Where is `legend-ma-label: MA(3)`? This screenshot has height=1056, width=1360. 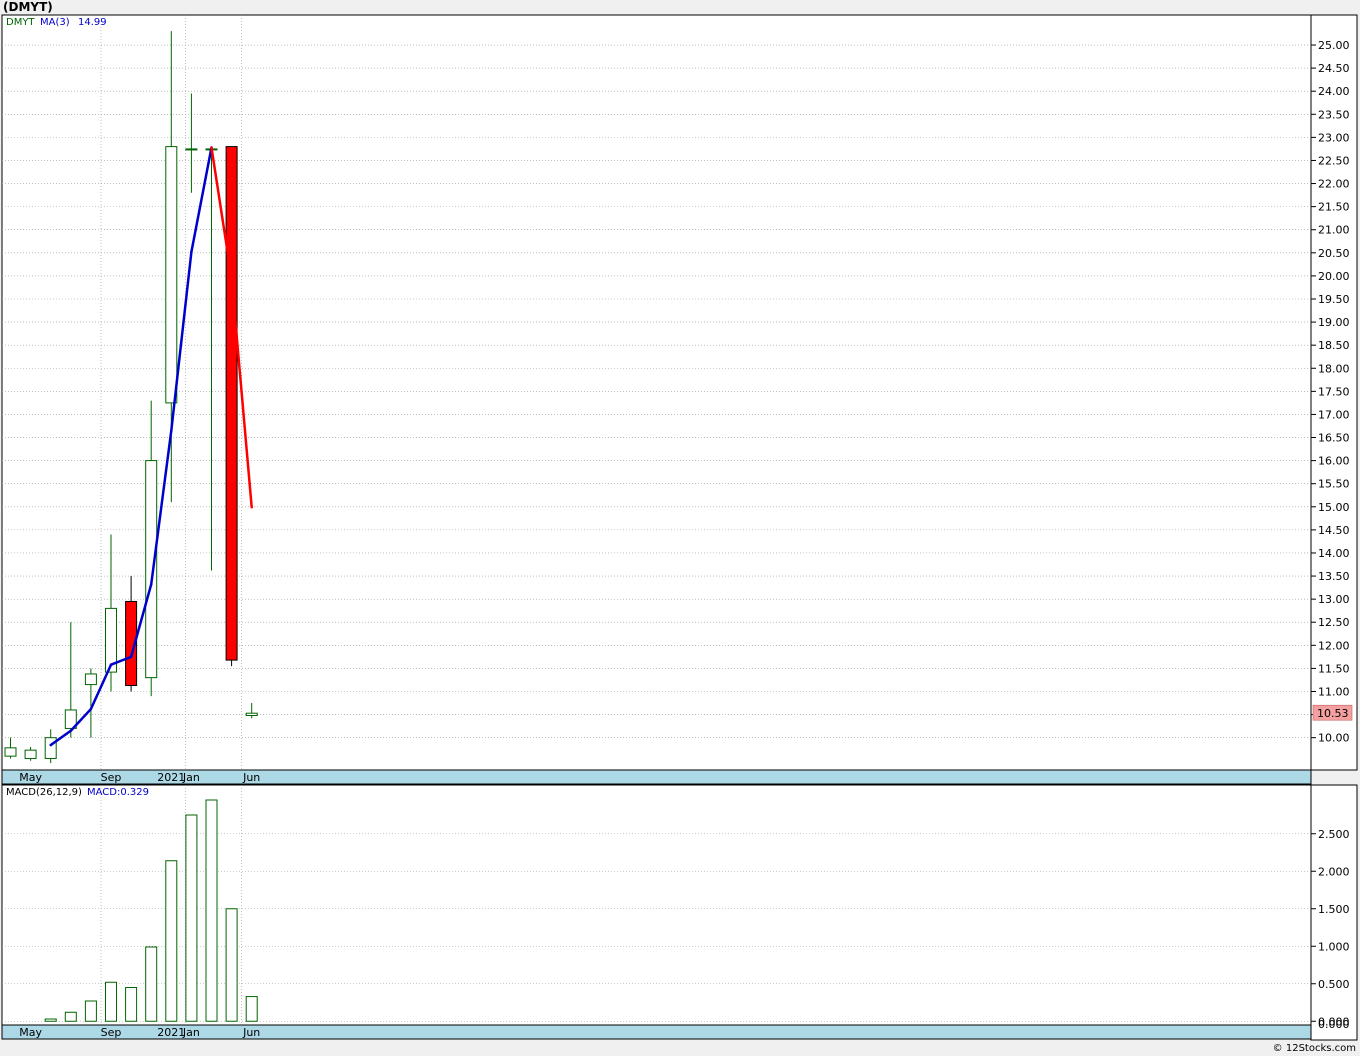
legend-ma-label: MA(3) is located at coordinates (55, 22).